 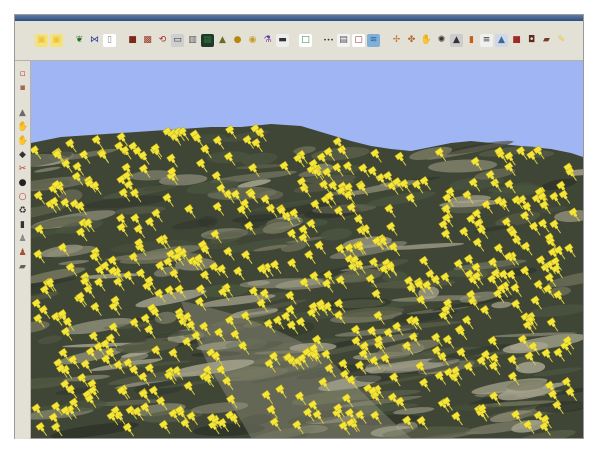 I want to click on recycle-icon: ♻, so click(x=22, y=211).